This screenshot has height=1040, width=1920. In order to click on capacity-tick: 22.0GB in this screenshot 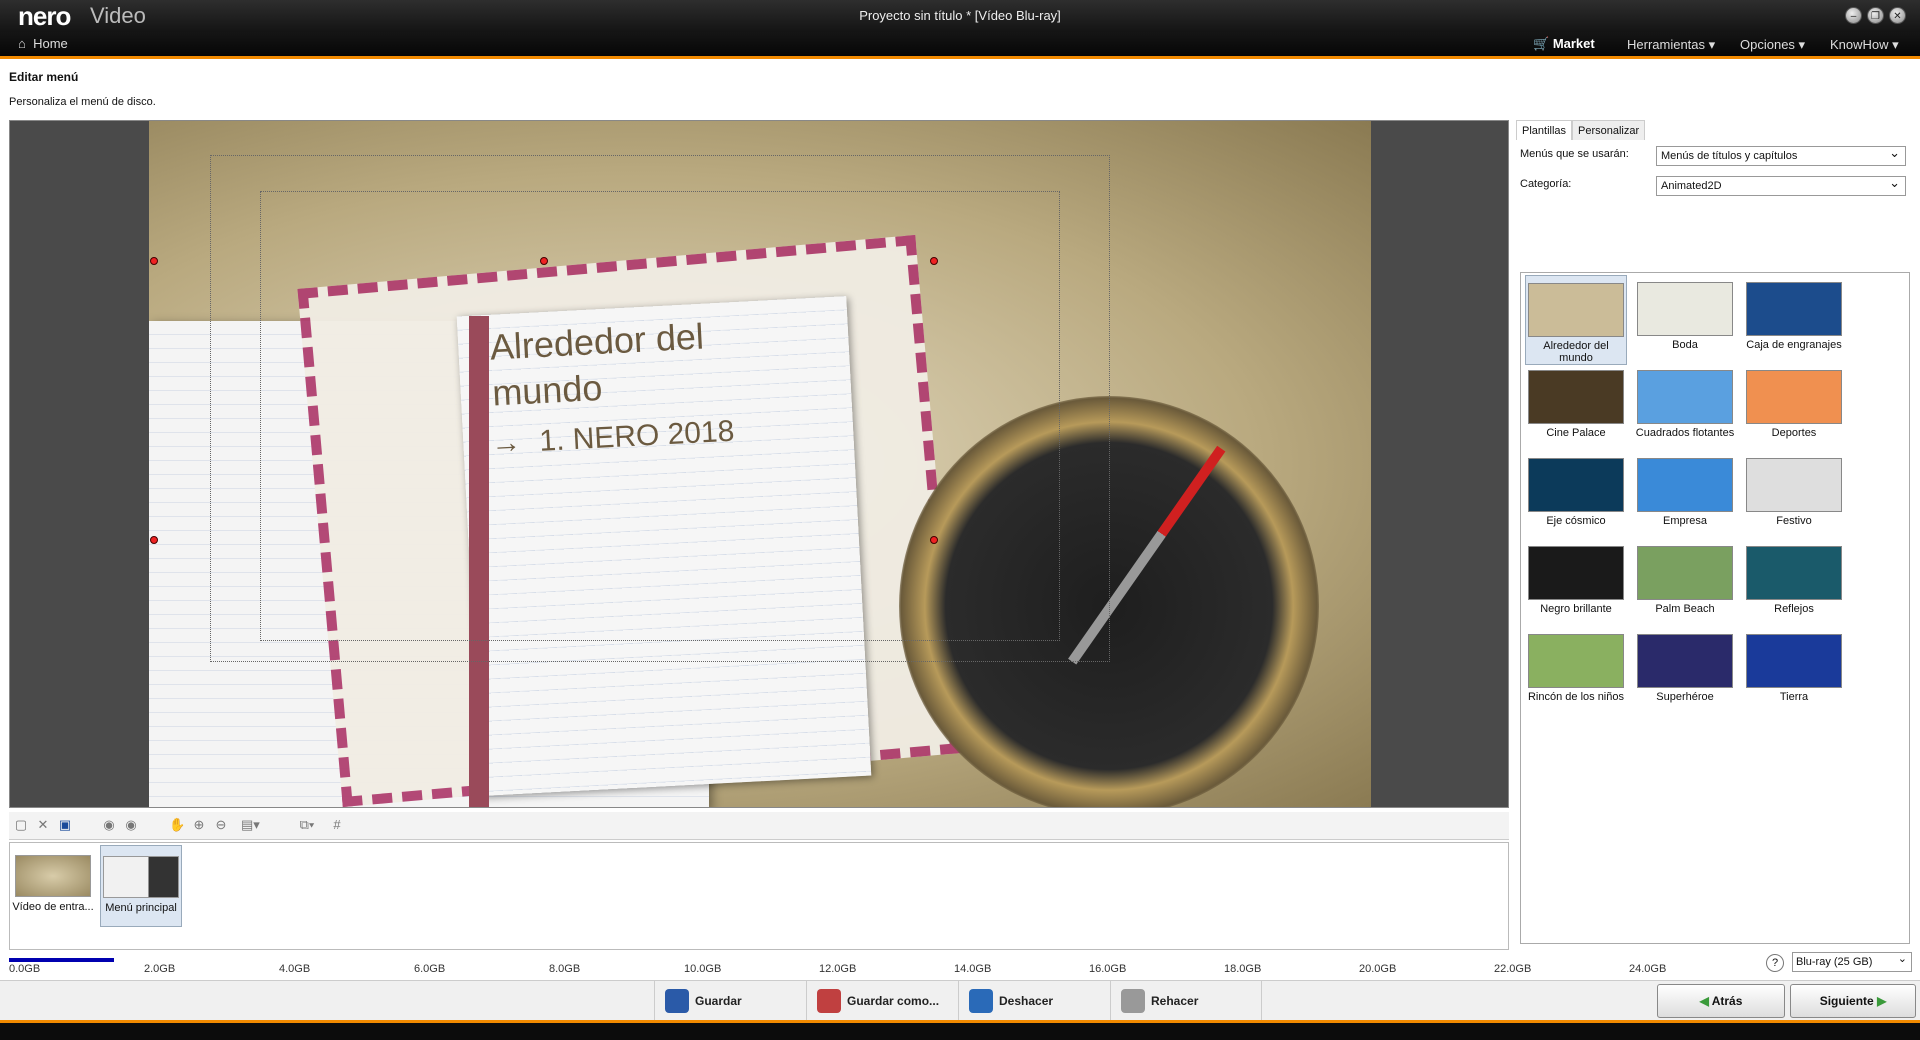, I will do `click(1513, 969)`.